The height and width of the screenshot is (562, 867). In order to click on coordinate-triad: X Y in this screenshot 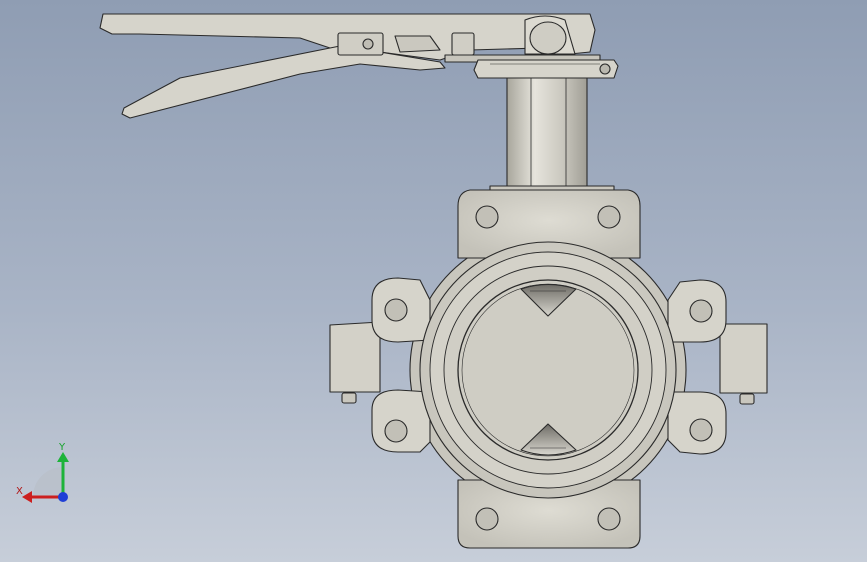, I will do `click(45, 475)`.